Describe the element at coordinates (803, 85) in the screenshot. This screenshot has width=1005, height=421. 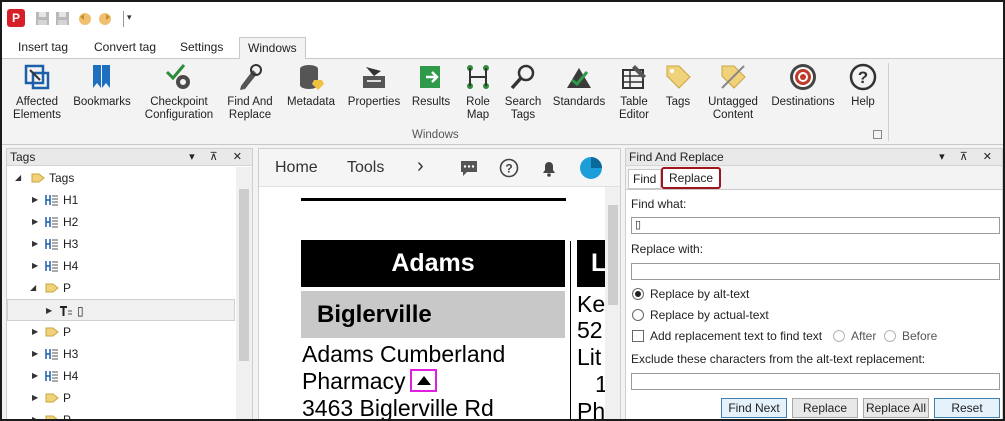
I see `destinations-button: Destinations` at that location.